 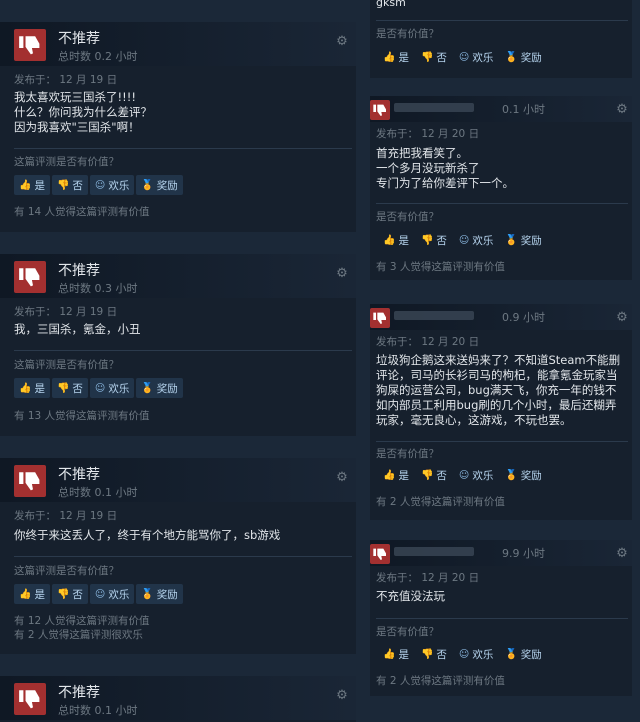 I want to click on helpful-count: 有 2 人觉得这篇评测有价值, so click(x=440, y=681).